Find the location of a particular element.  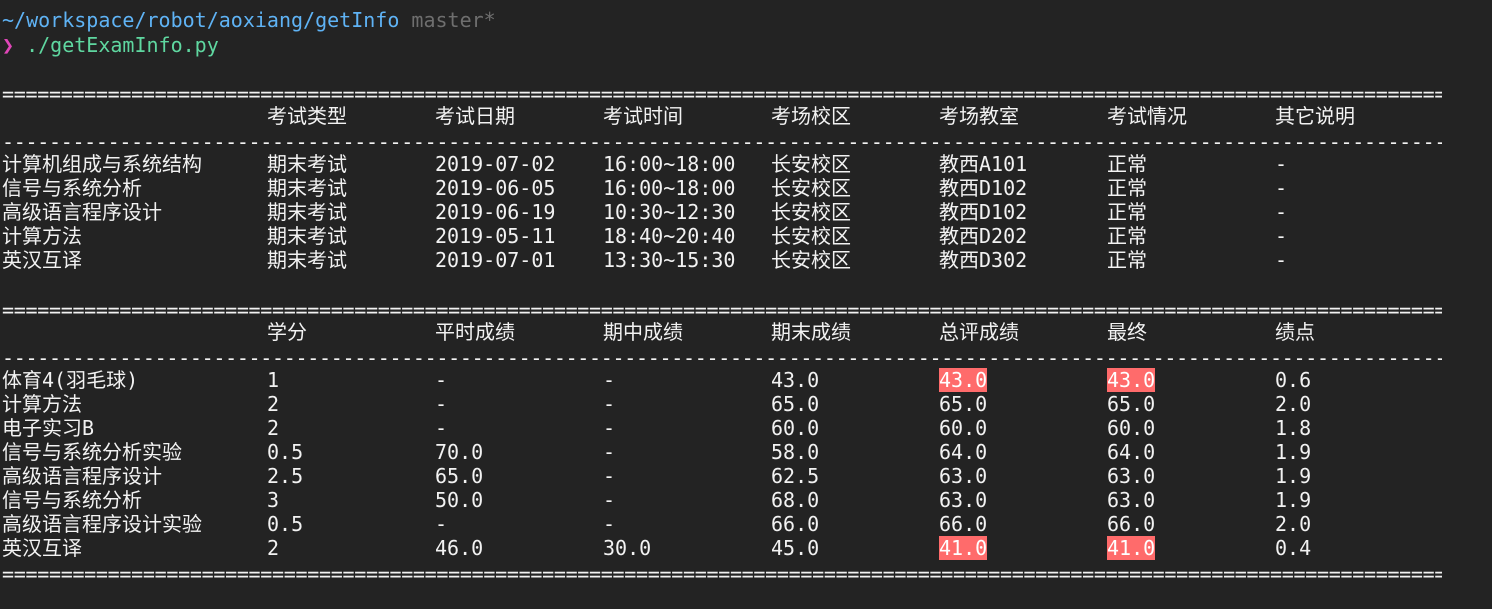

command-line: ❯ ./getExamInfo.py is located at coordinates (110, 45).